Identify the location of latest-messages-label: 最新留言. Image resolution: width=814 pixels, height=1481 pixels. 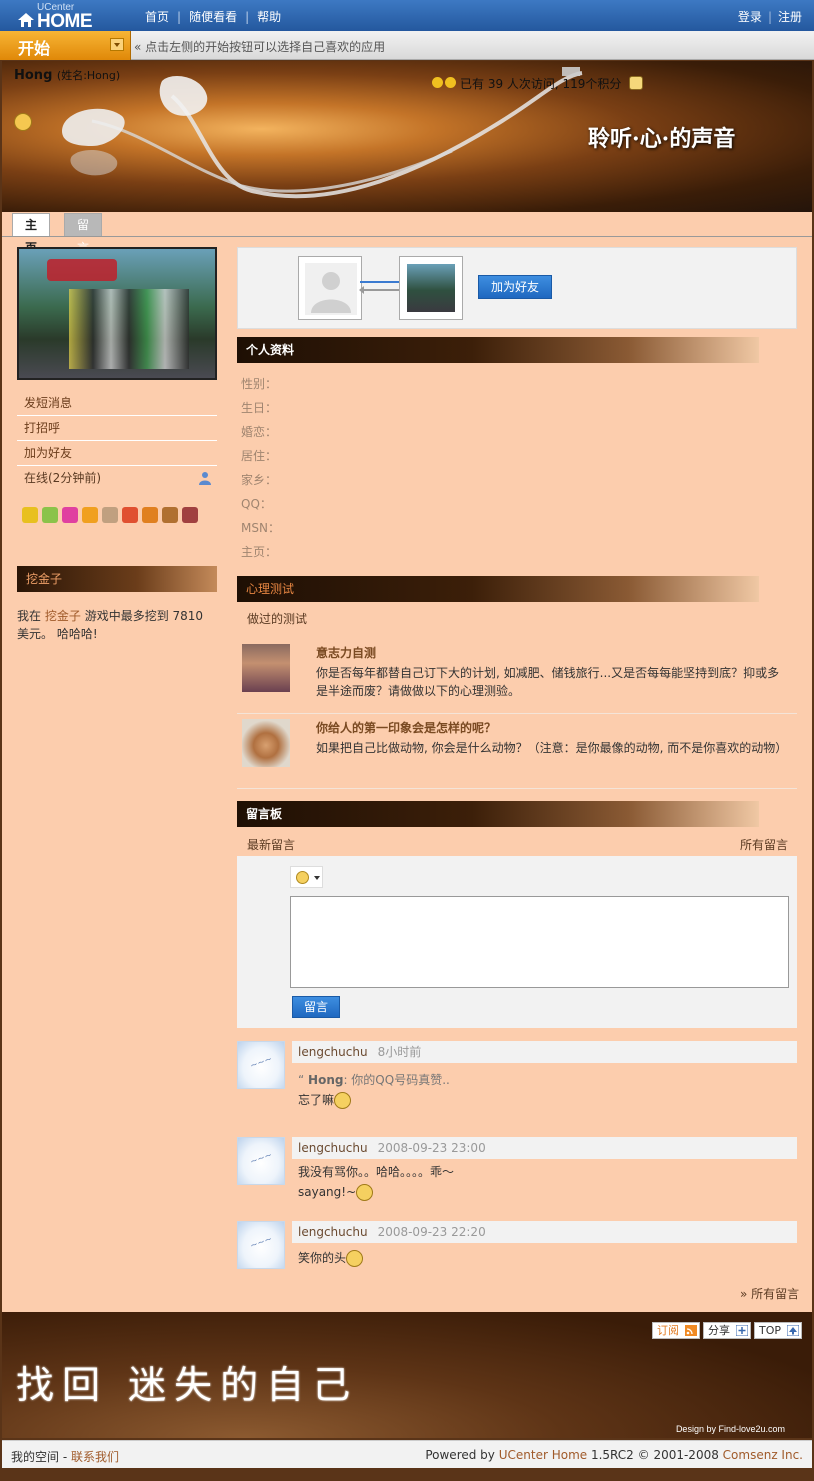
(271, 845).